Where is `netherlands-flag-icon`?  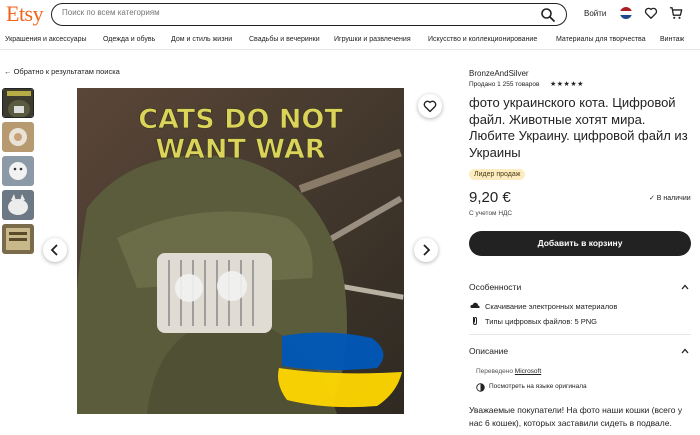 netherlands-flag-icon is located at coordinates (626, 13).